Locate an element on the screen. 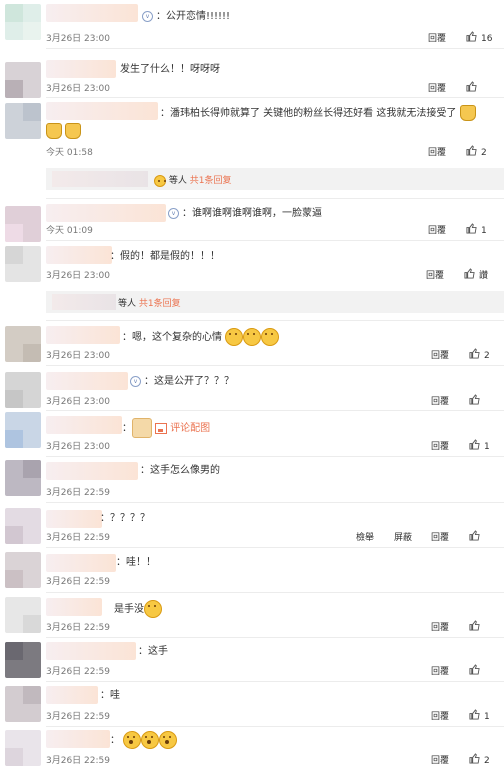 Image resolution: width=504 pixels, height=768 pixels. comment-text: v ：这是公开了？？？ is located at coordinates (182, 382).